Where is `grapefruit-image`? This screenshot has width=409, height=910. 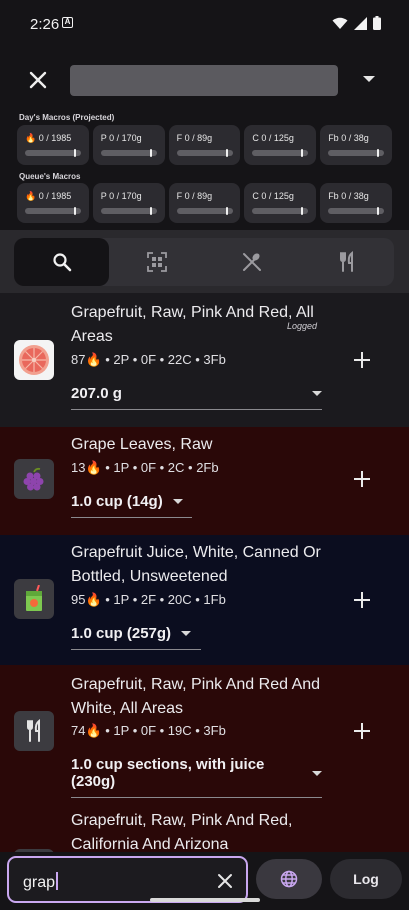 grapefruit-image is located at coordinates (34, 360).